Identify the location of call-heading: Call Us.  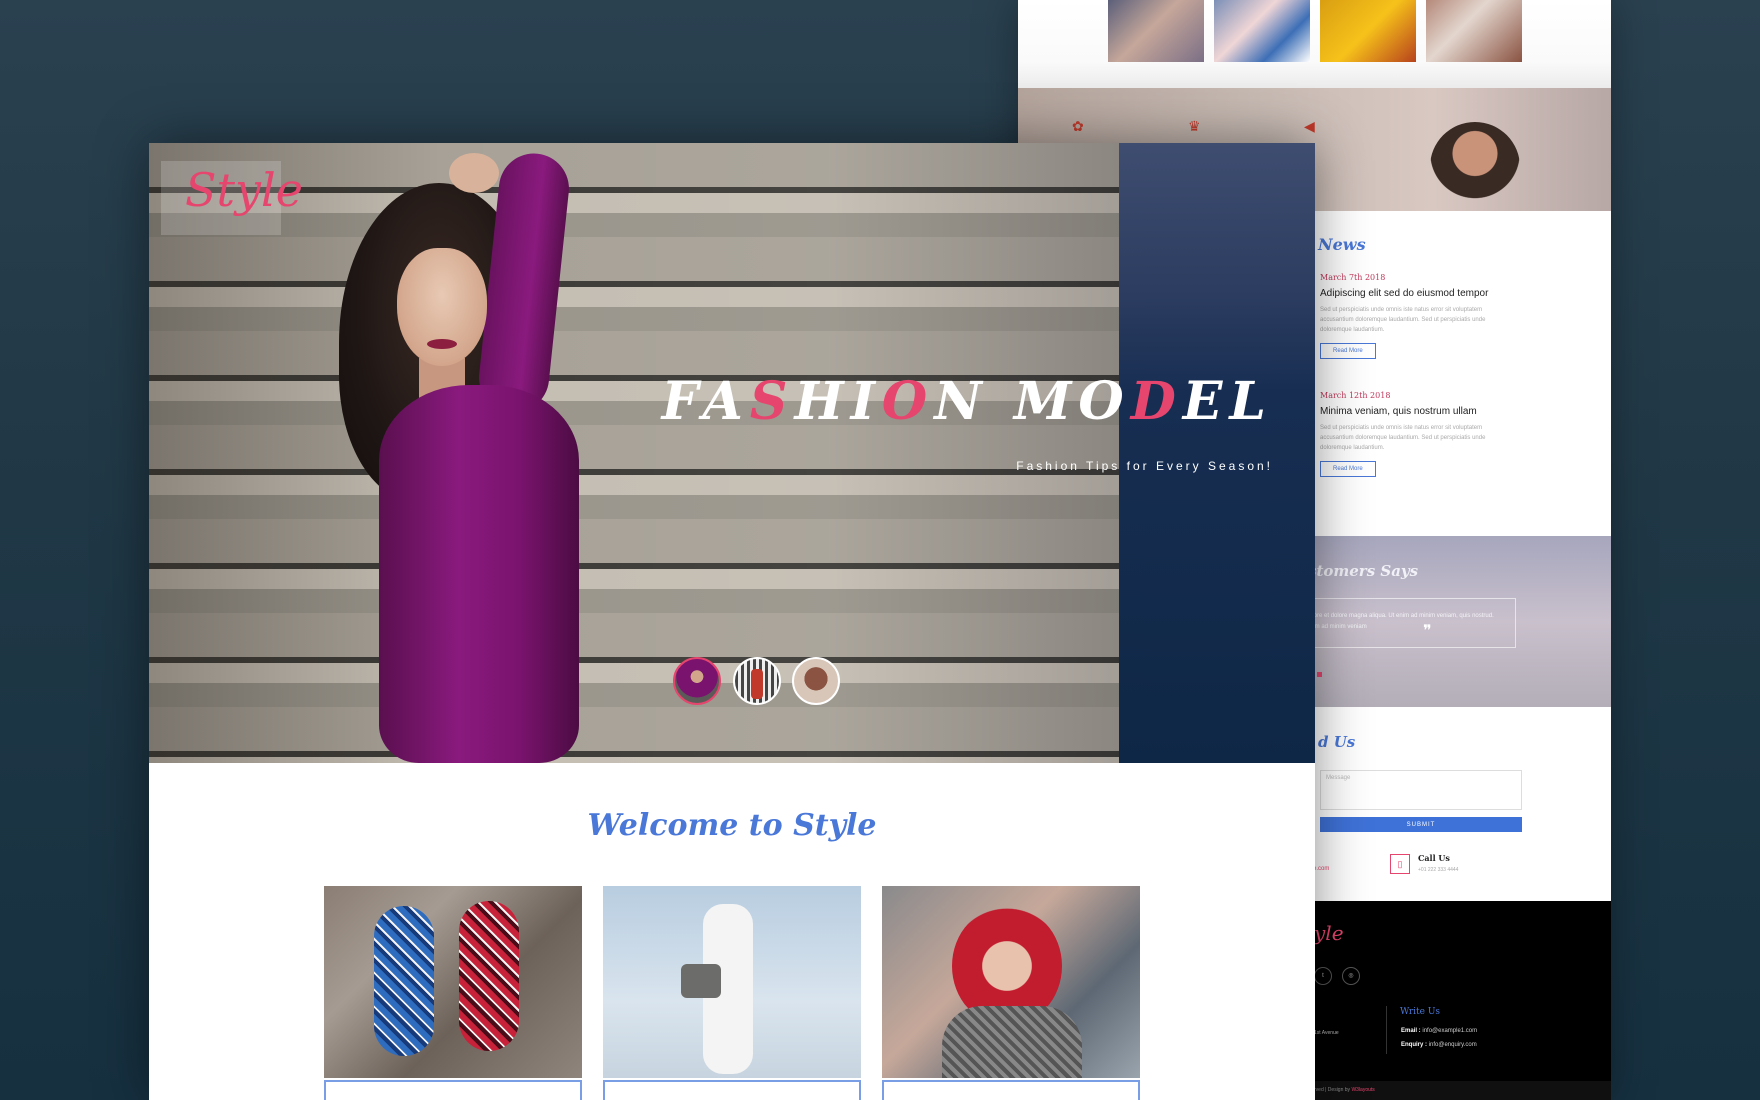
(1434, 858).